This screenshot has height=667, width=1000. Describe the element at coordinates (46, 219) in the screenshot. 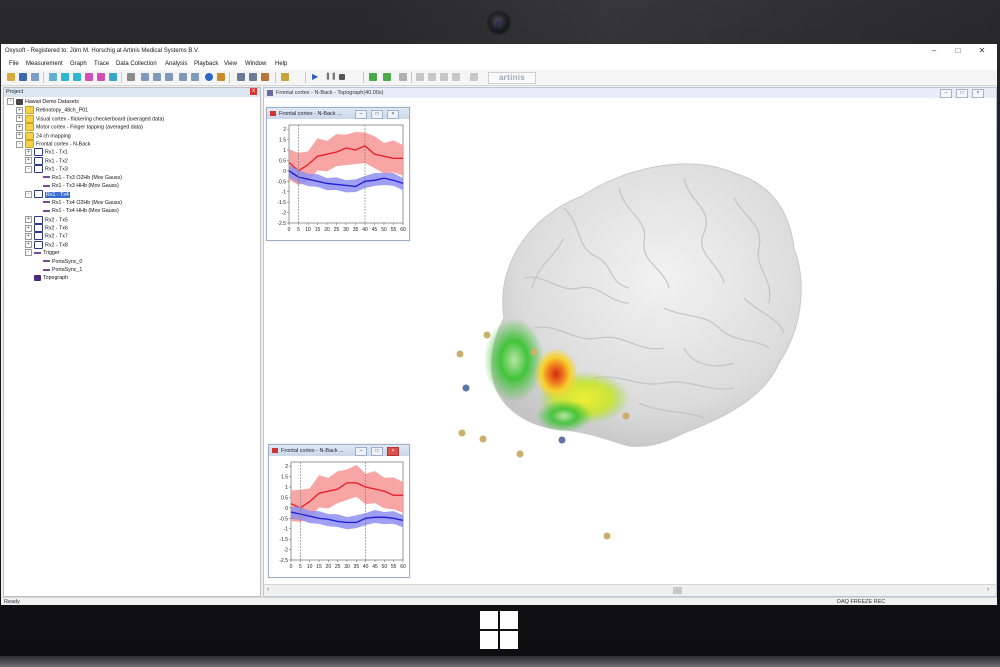

I see `tree-item: + Rx2 - Tx5` at that location.